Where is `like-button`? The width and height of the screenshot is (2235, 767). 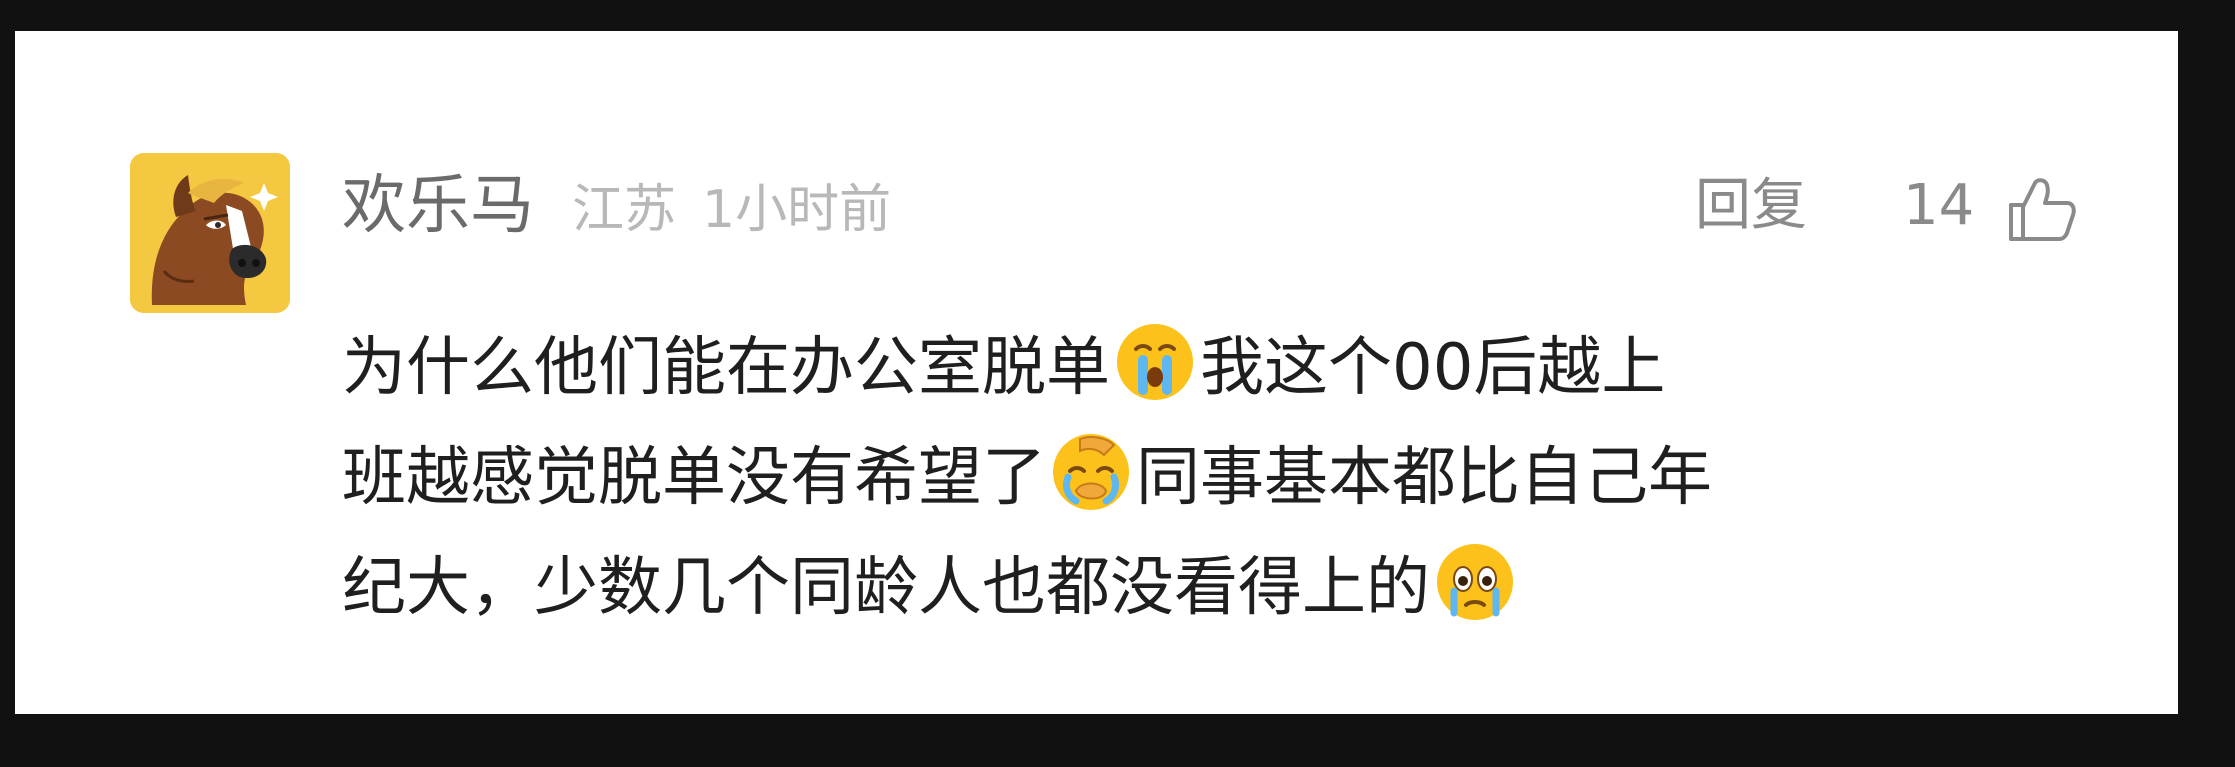
like-button is located at coordinates (2041, 209).